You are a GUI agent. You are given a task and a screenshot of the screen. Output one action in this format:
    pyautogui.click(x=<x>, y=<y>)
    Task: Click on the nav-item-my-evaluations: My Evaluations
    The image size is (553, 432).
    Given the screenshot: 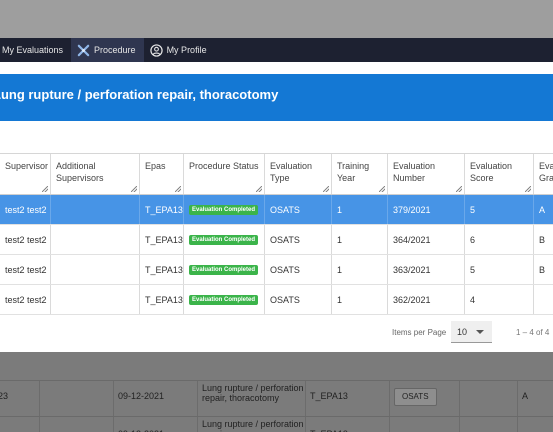 What is the action you would take?
    pyautogui.click(x=35, y=50)
    